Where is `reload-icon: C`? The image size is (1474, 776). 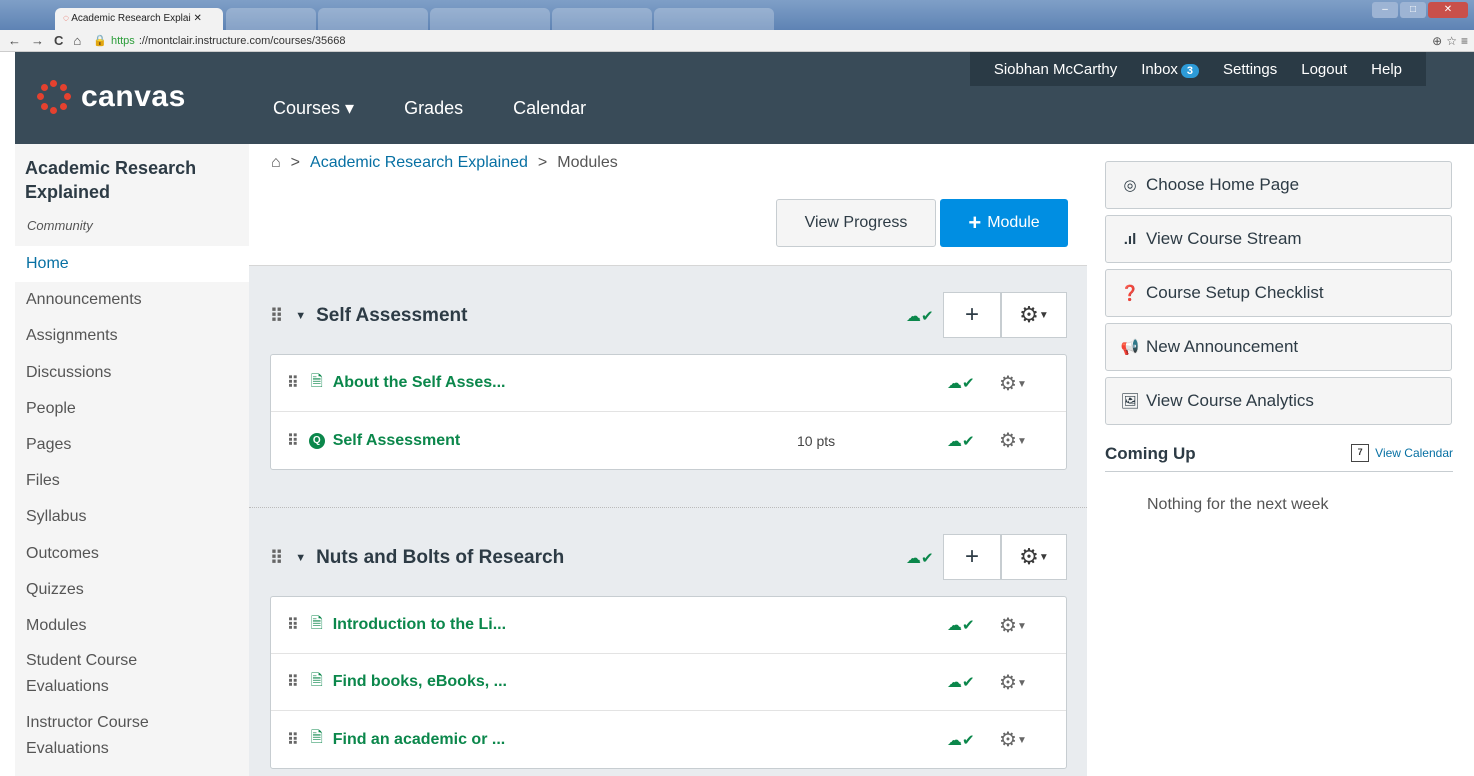
reload-icon: C is located at coordinates (58, 40).